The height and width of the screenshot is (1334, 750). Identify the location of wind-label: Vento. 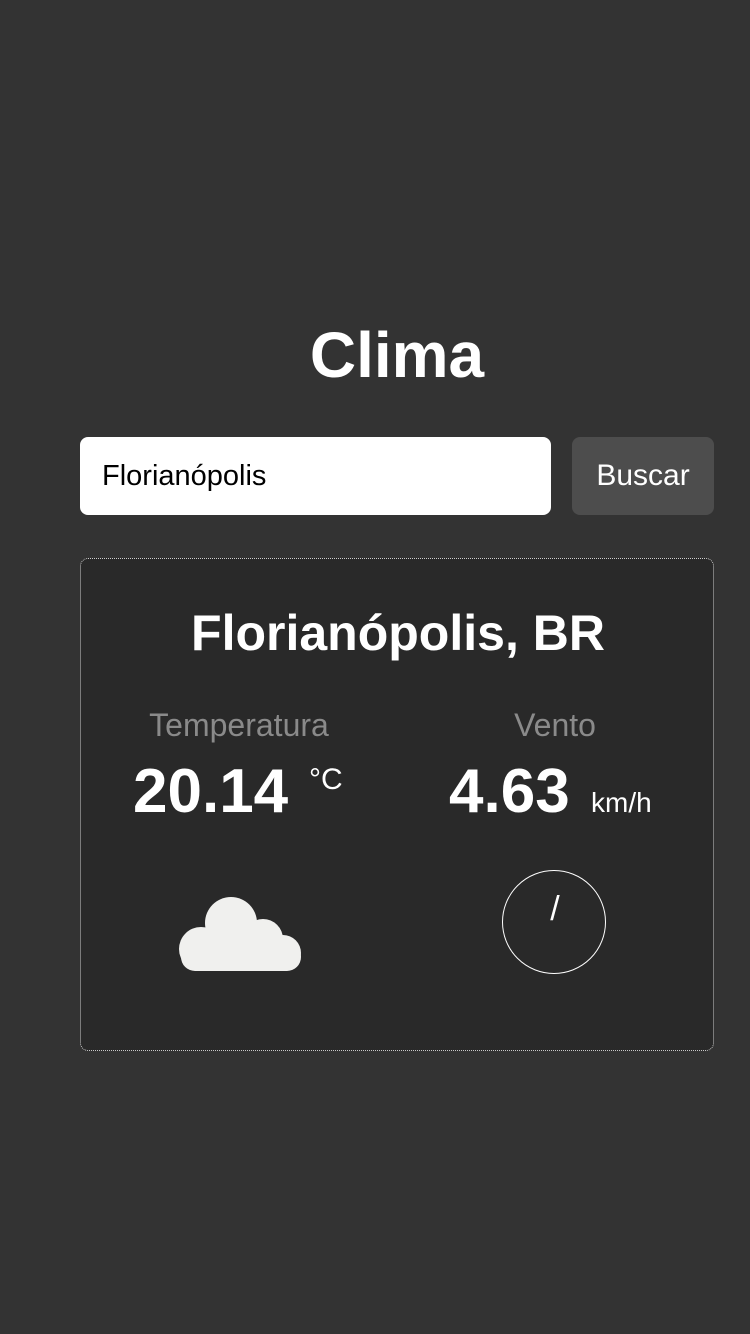
(555, 725).